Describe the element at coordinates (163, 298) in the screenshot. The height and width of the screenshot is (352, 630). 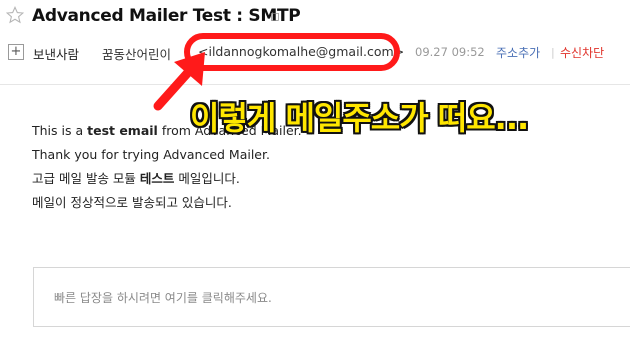
I see `quick-reply-placeholder: 빠른 답장을 하시려면 여기를 클릭해주세요.` at that location.